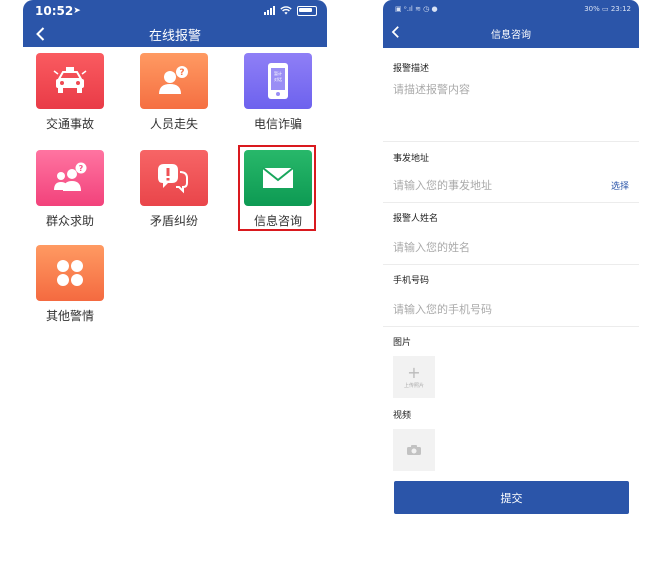 This screenshot has height=564, width=652. I want to click on tile-other: 其他警情, so click(70, 284).